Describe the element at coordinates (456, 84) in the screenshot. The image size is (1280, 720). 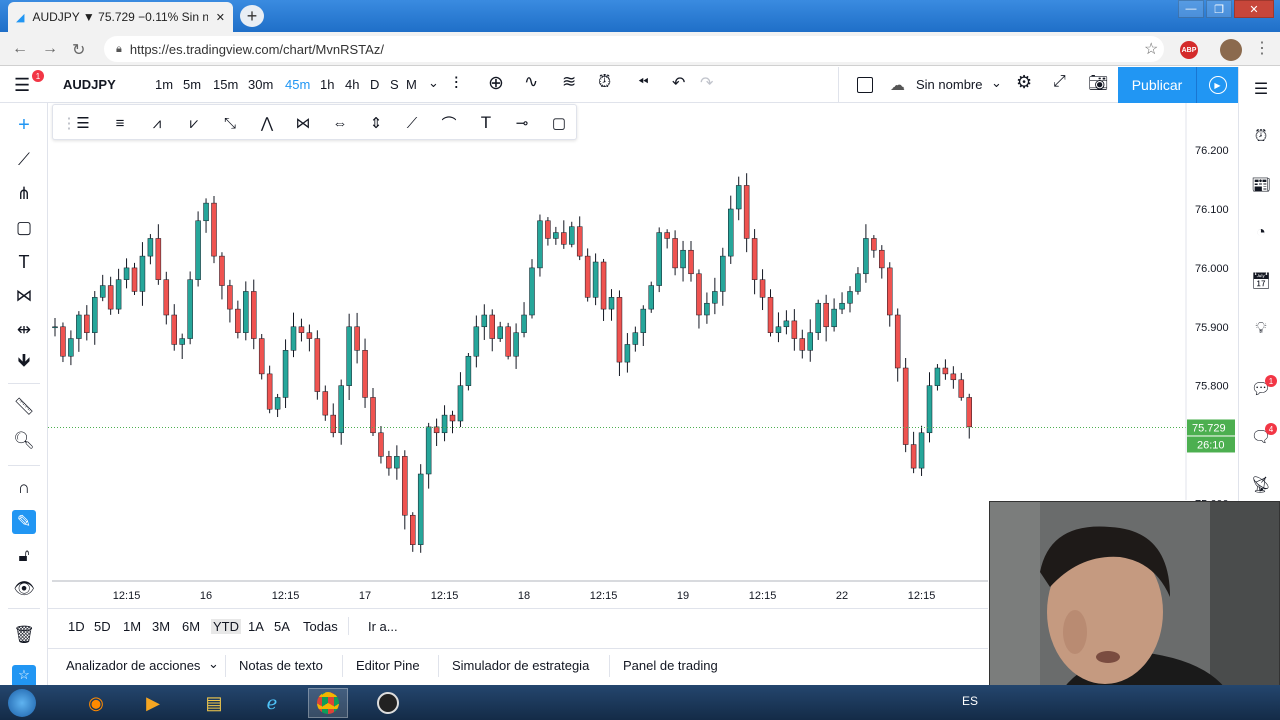
I see `candle-style-icon: ⫶` at that location.